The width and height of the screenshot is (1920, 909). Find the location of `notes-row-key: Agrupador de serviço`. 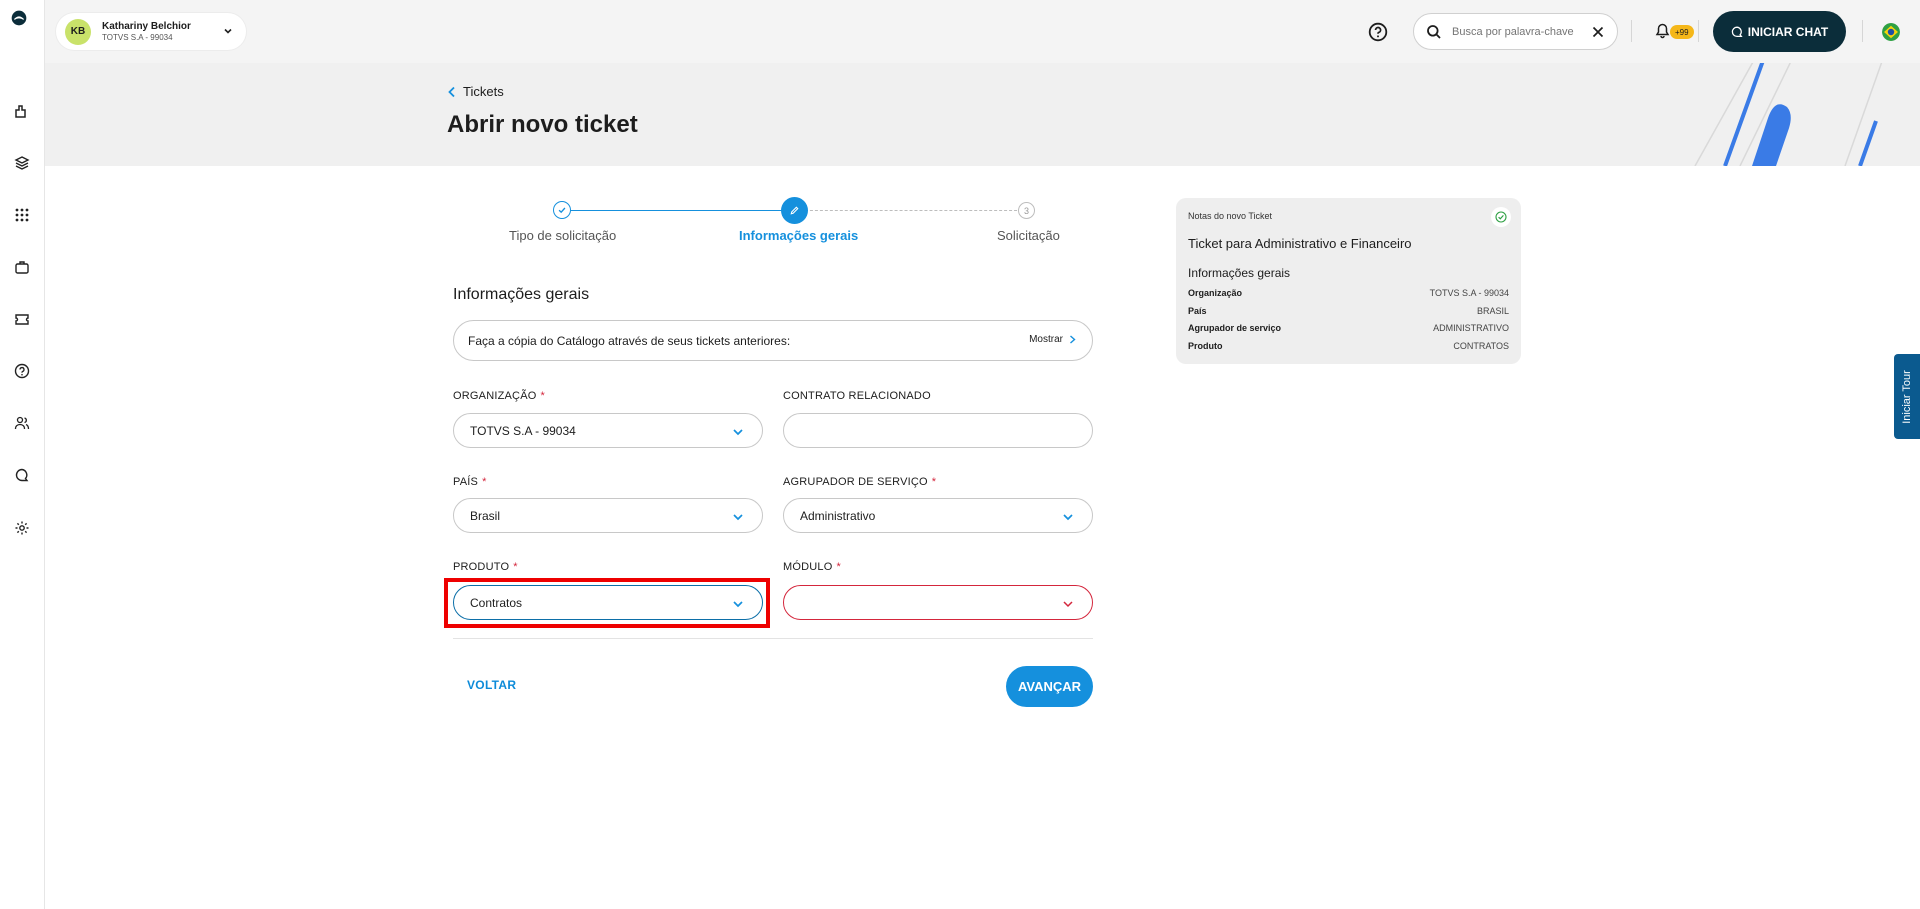

notes-row-key: Agrupador de serviço is located at coordinates (1235, 328).